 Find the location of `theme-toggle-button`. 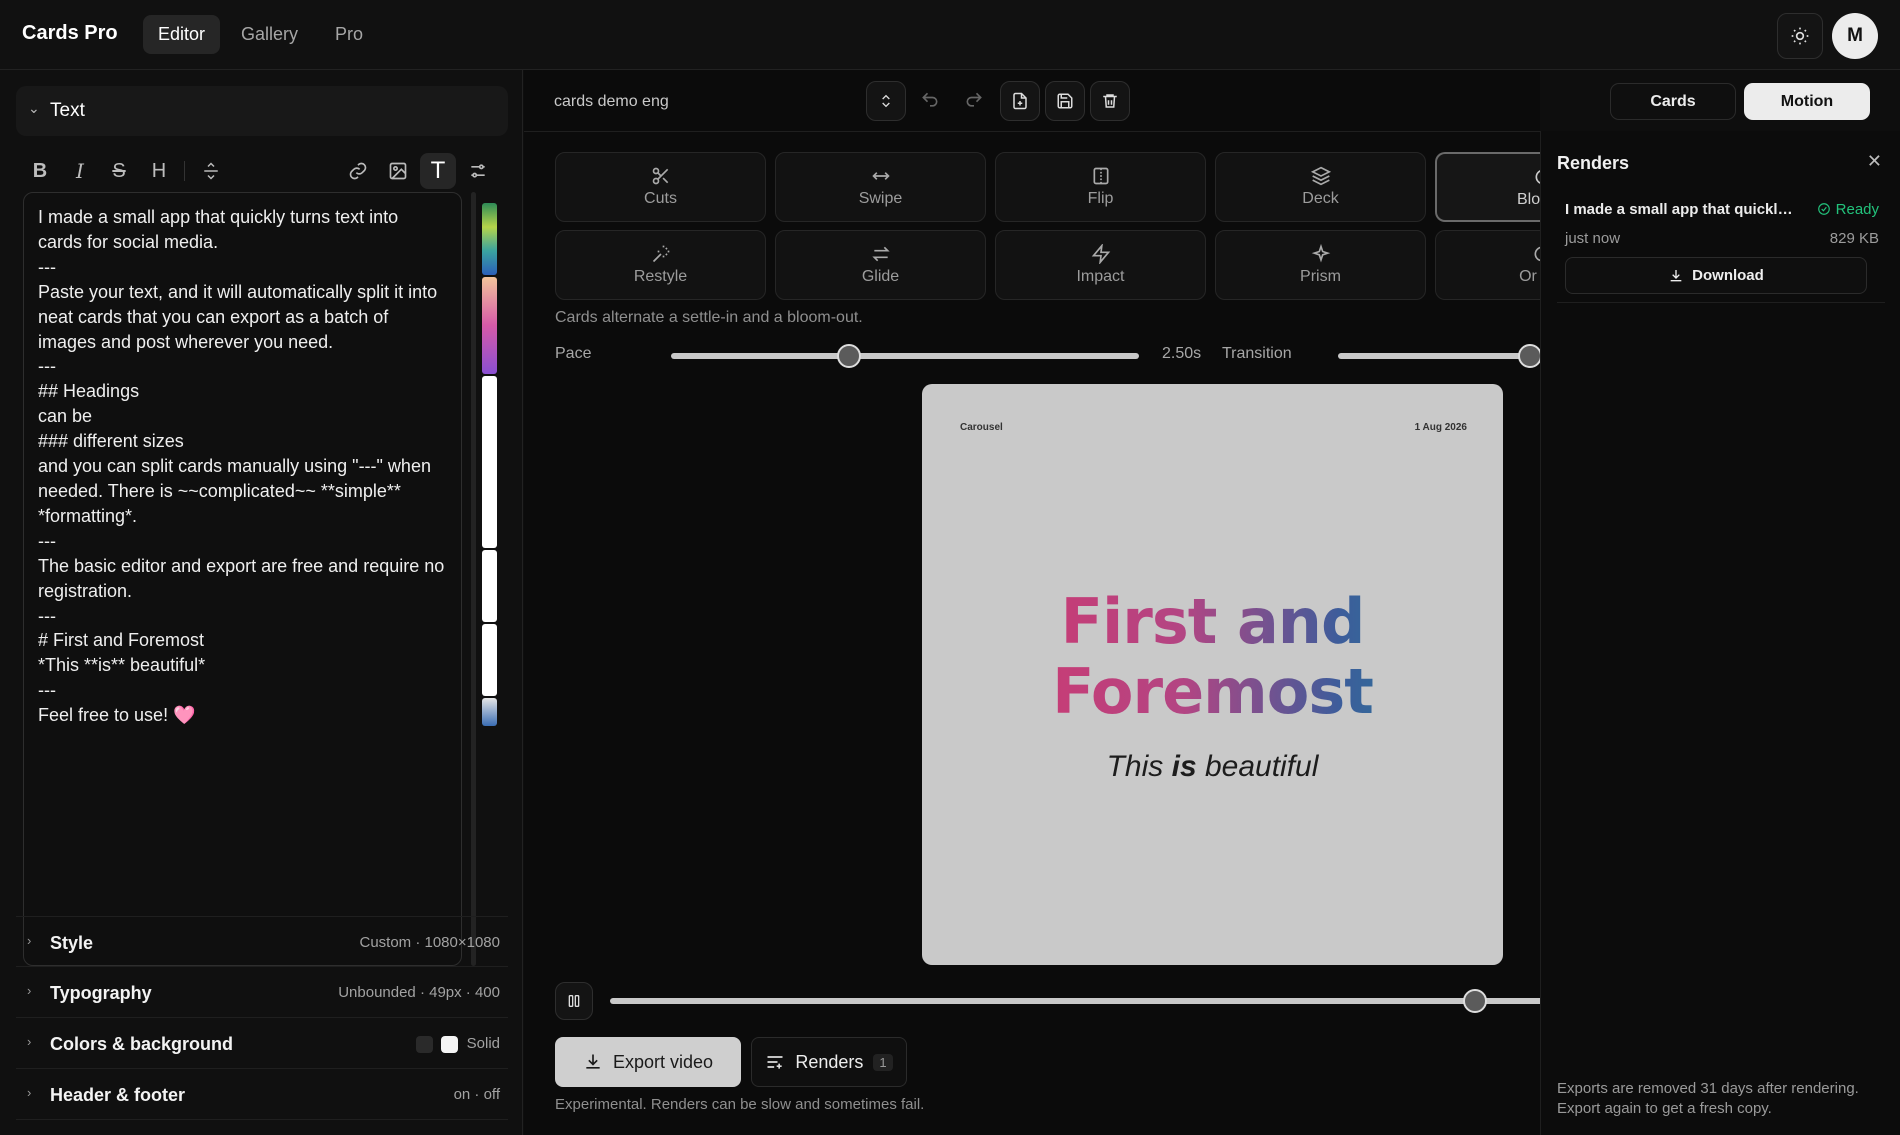

theme-toggle-button is located at coordinates (1800, 36).